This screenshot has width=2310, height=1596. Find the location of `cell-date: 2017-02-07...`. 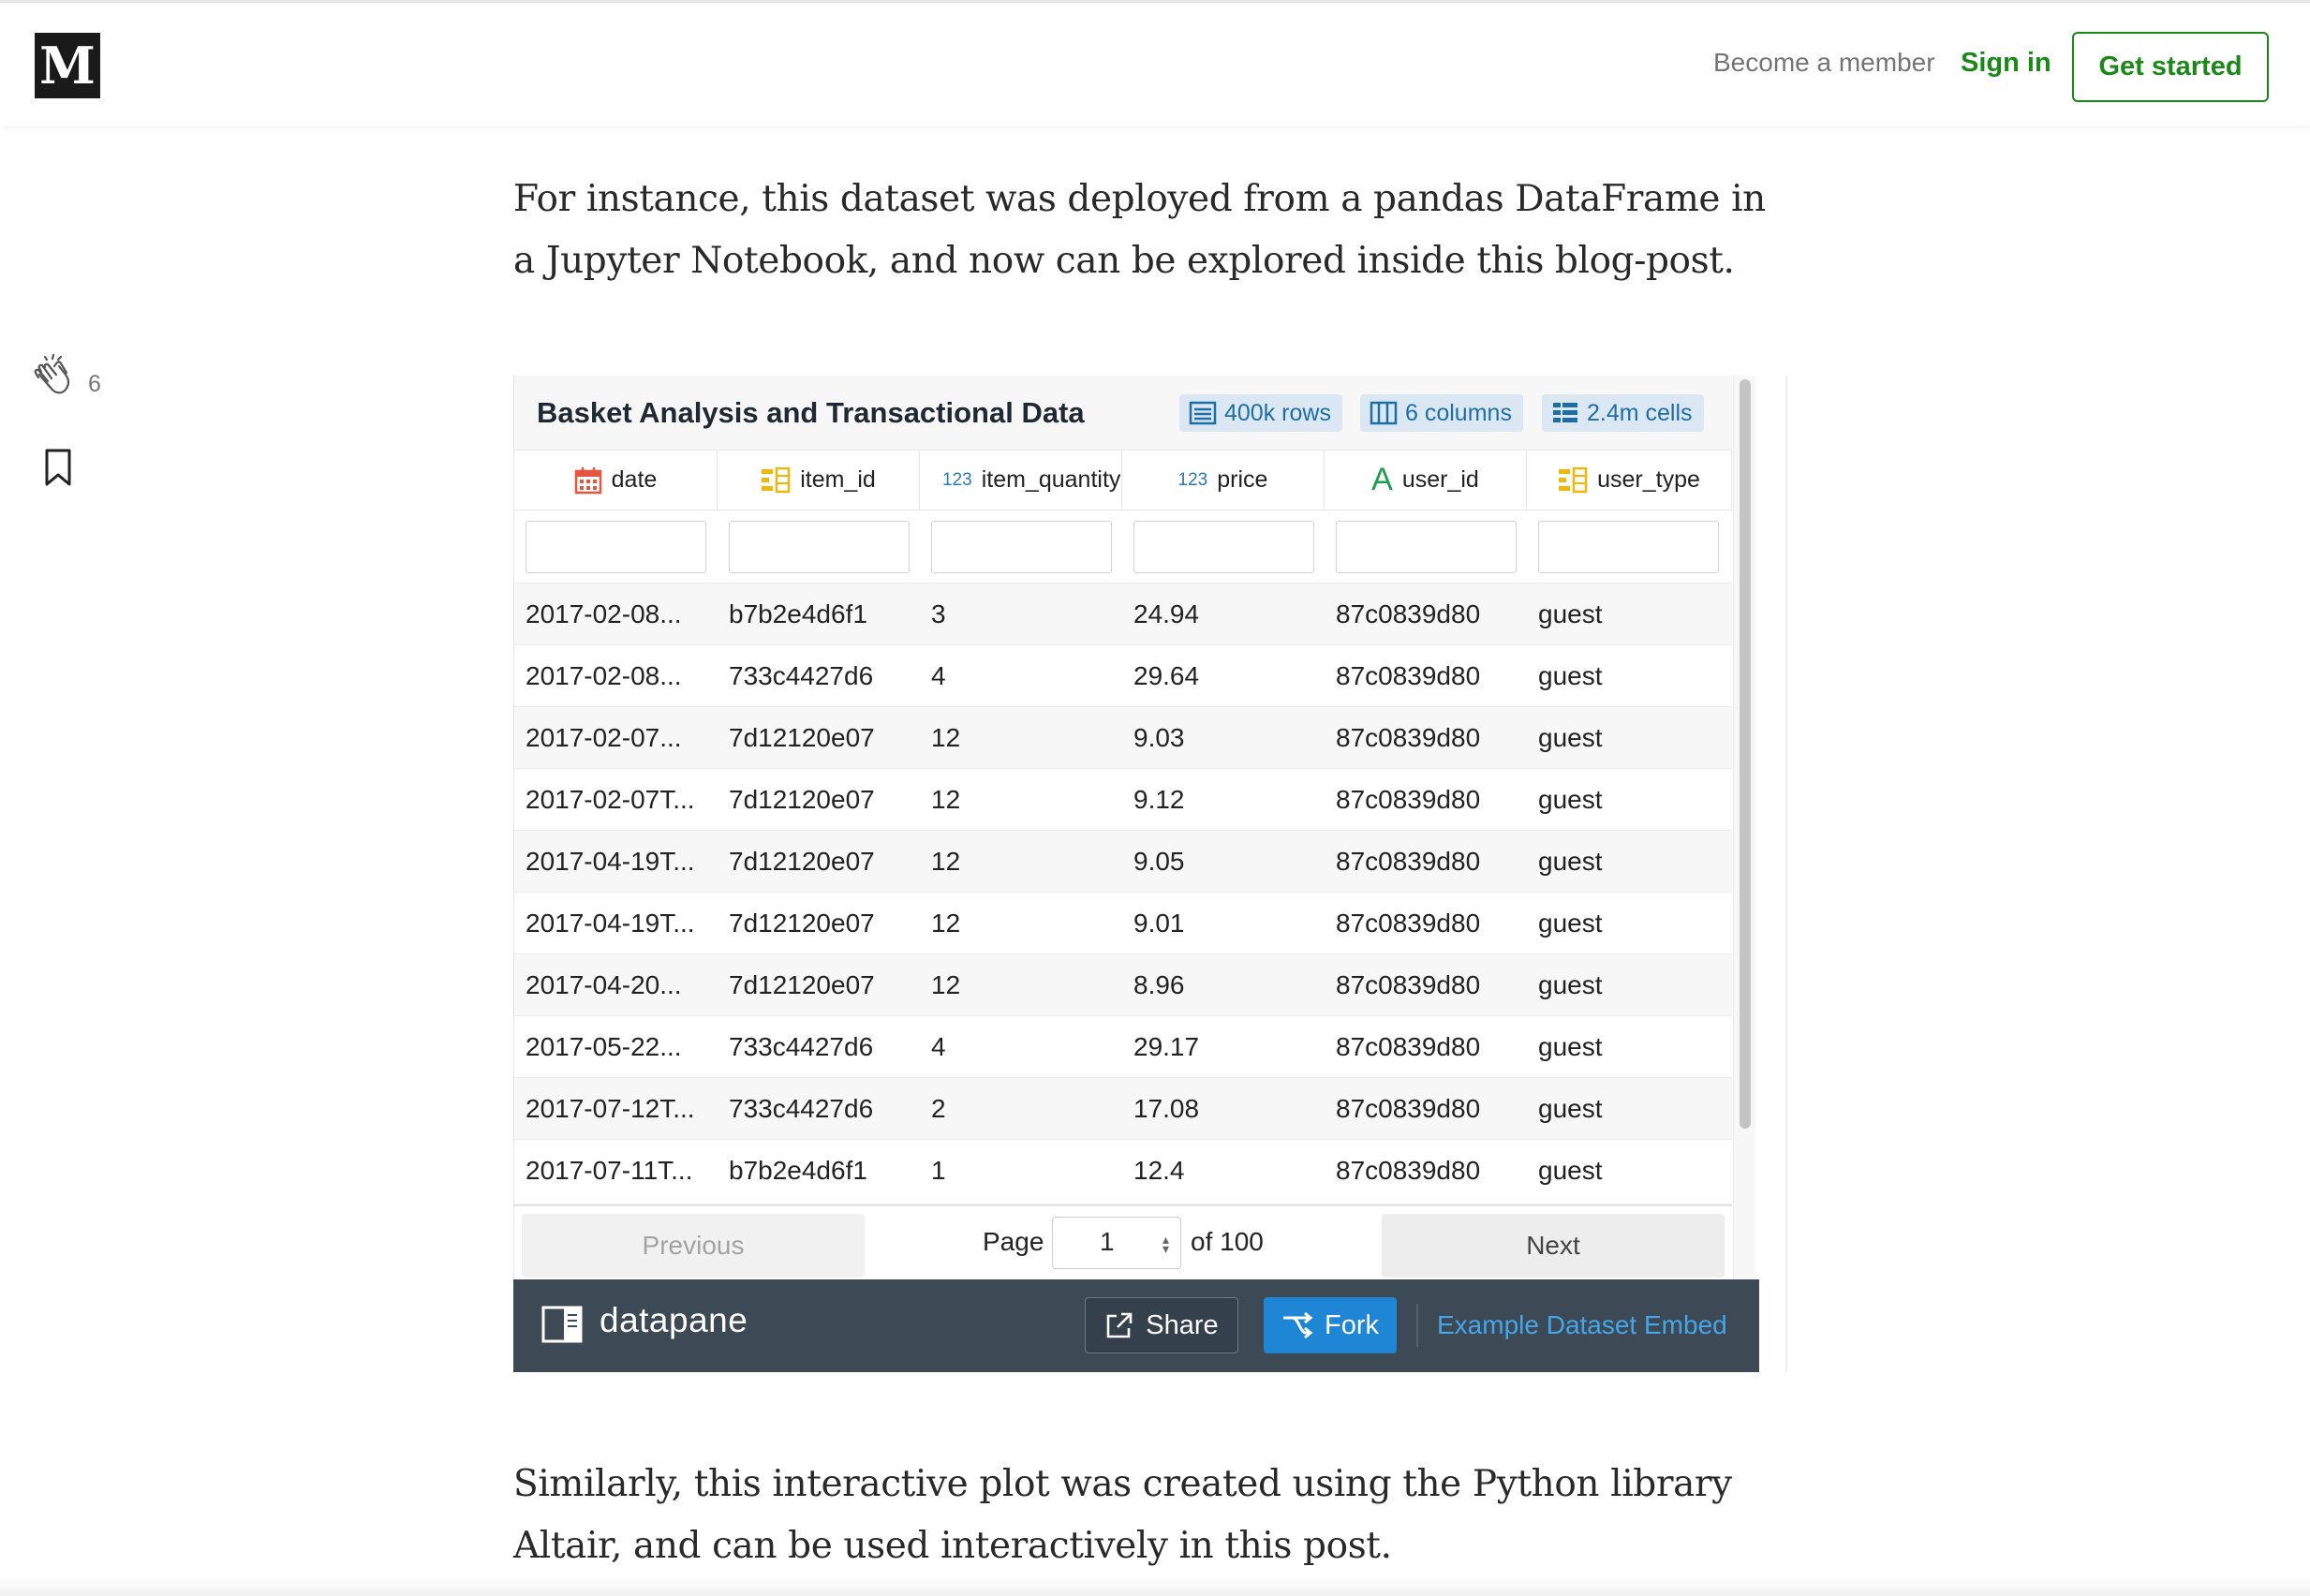

cell-date: 2017-02-07... is located at coordinates (604, 737).